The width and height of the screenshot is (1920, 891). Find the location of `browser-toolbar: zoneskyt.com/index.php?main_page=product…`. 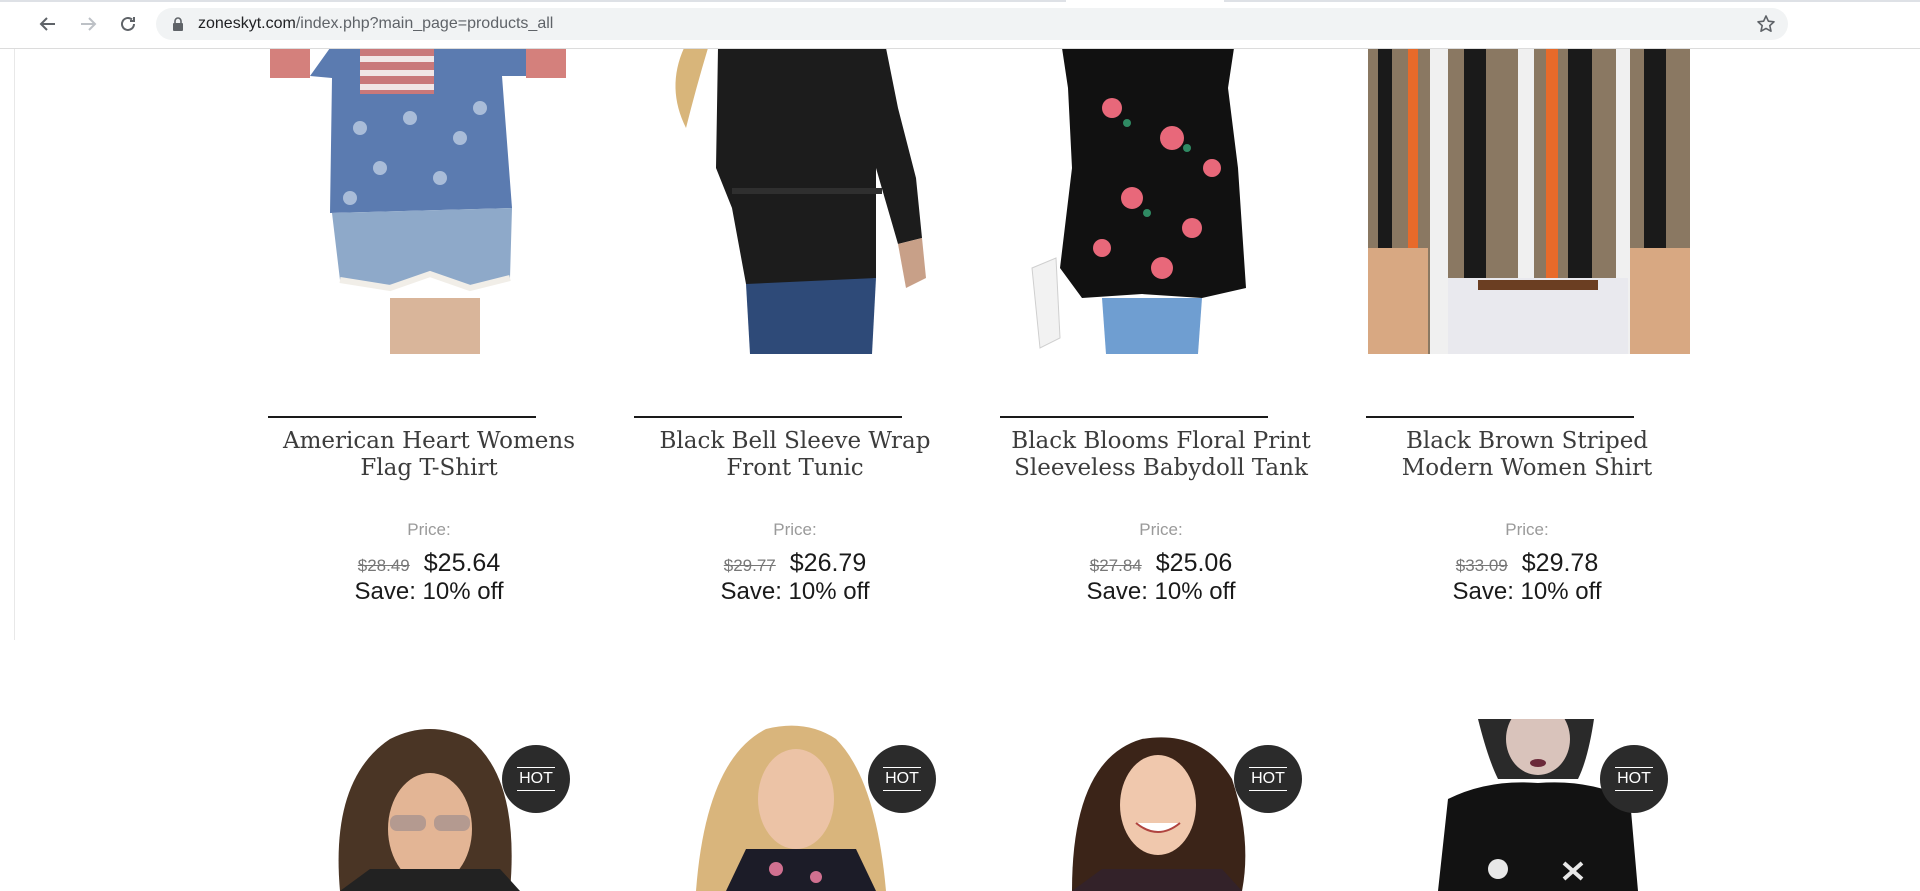

browser-toolbar: zoneskyt.com/index.php?main_page=product… is located at coordinates (960, 24).